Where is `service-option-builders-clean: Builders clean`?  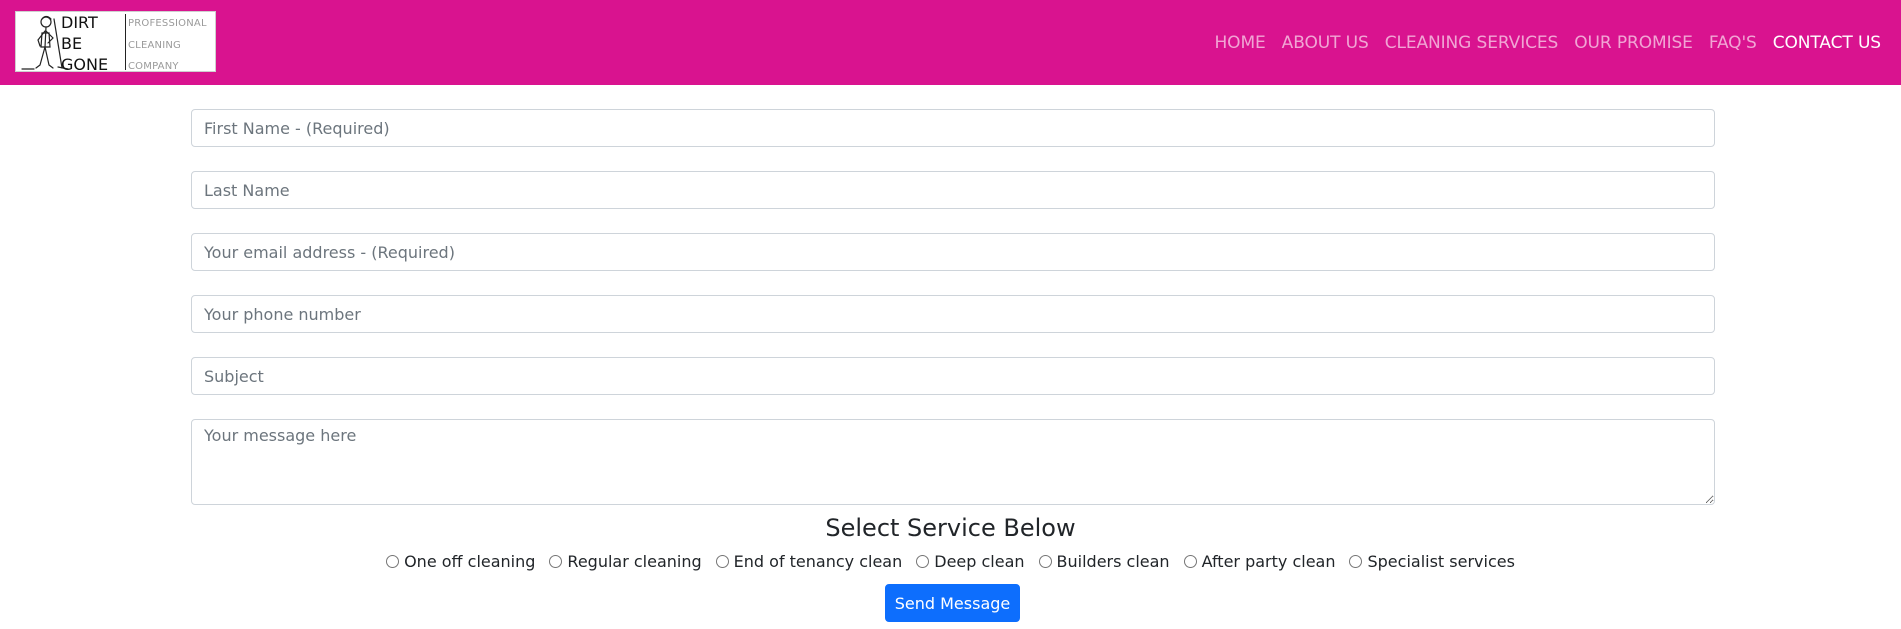
service-option-builders-clean: Builders clean is located at coordinates (1104, 561).